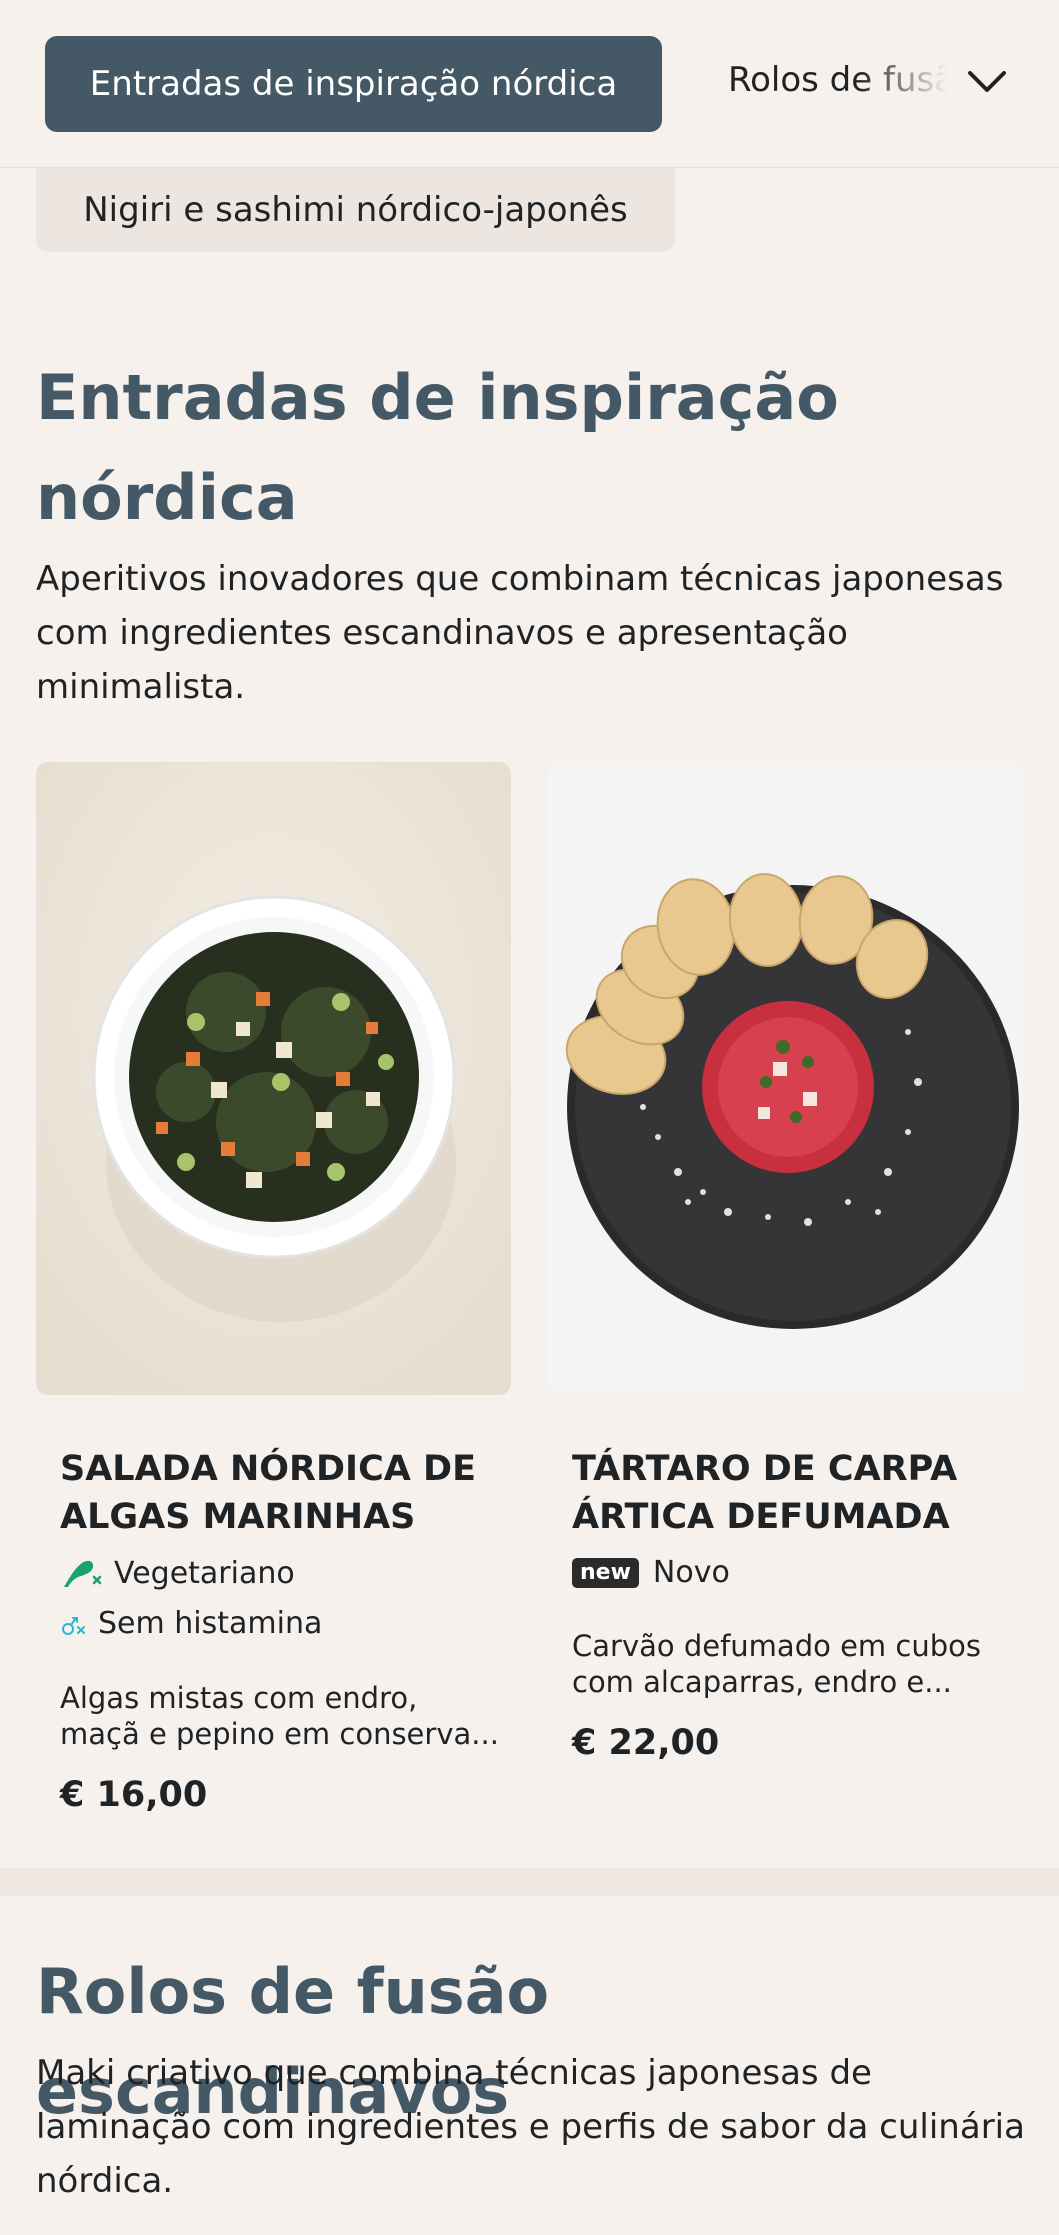  I want to click on section-divider, so click(529, 1882).